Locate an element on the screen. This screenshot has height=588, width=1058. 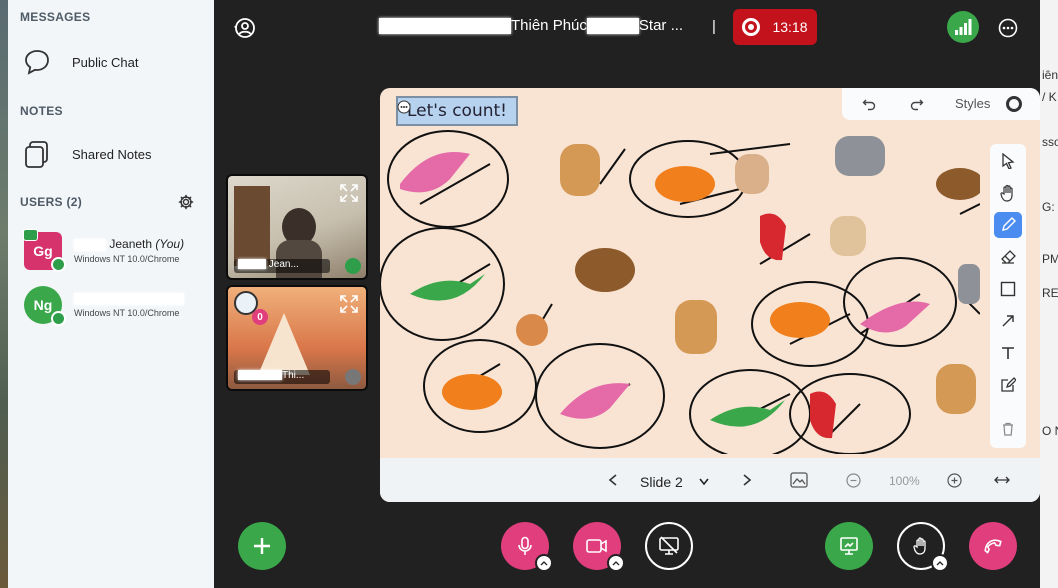
screen-share-off-icon is located at coordinates (669, 545).